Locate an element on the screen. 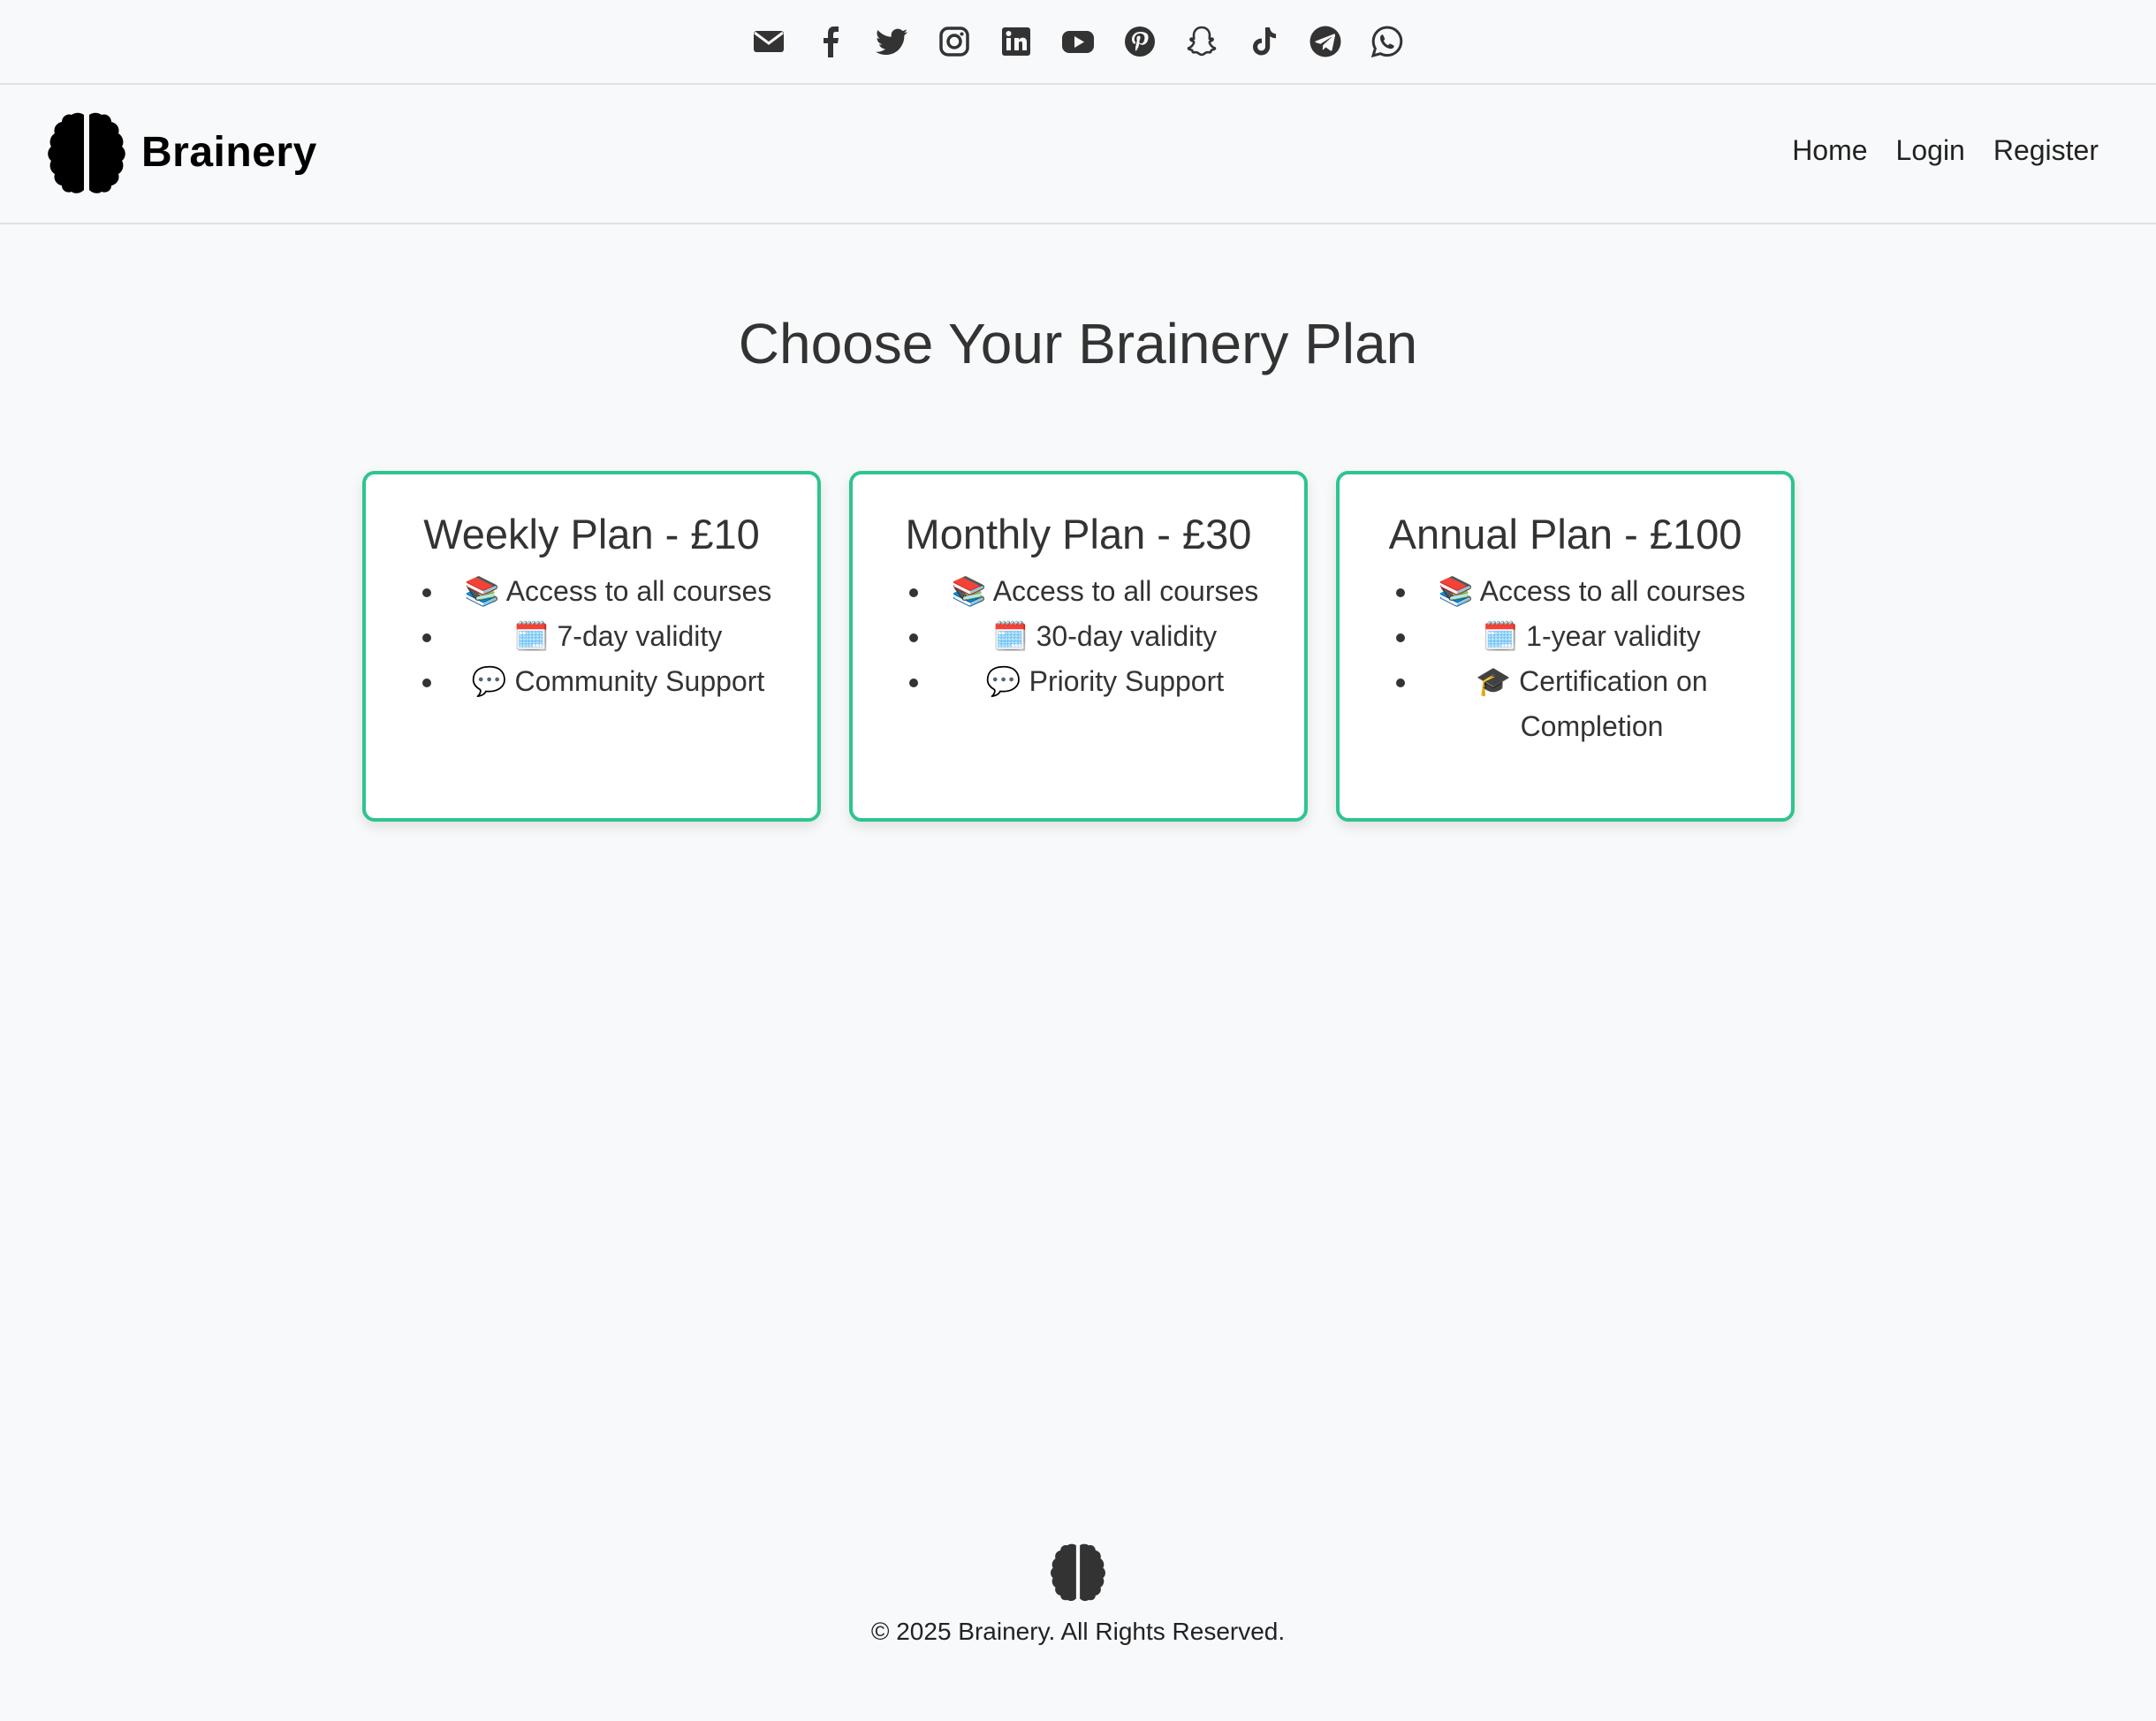 The width and height of the screenshot is (2156, 1721). whatsapp-icon is located at coordinates (1387, 42).